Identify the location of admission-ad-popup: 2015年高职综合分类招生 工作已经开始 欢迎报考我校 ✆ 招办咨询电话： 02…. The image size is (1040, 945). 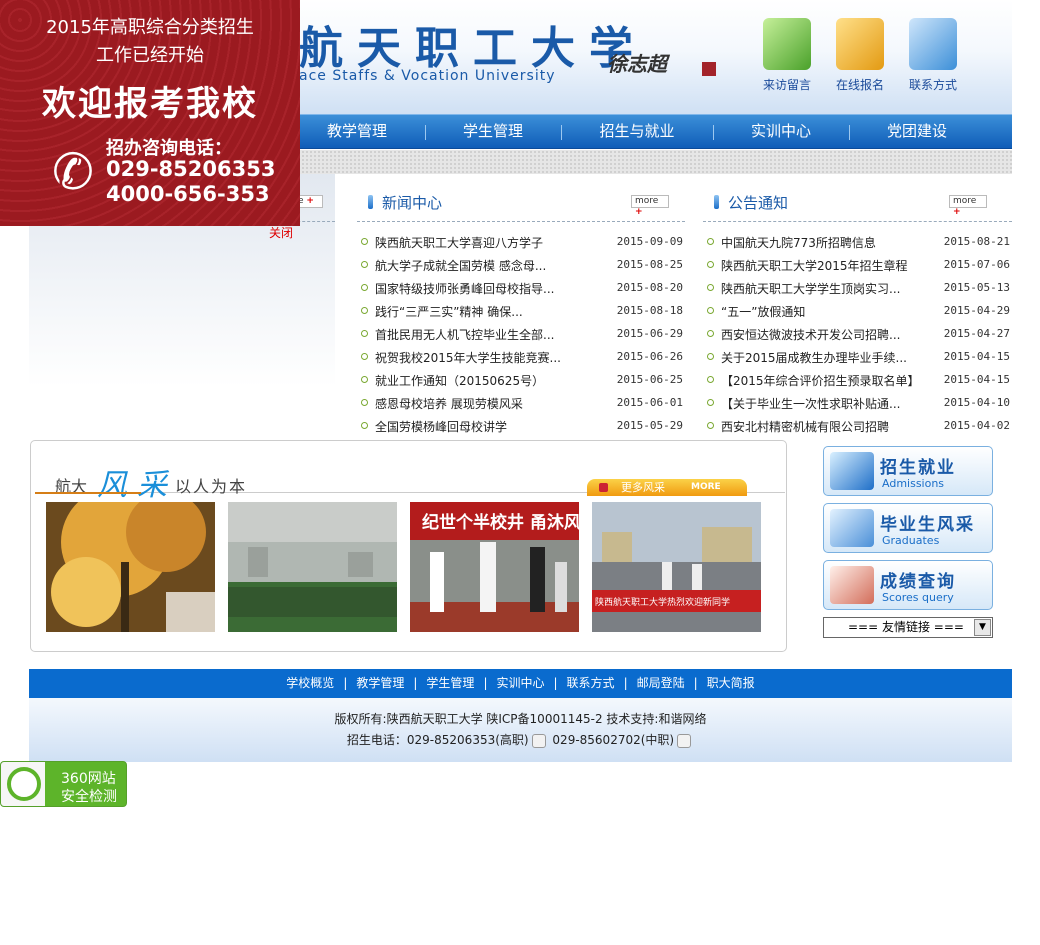
(150, 113).